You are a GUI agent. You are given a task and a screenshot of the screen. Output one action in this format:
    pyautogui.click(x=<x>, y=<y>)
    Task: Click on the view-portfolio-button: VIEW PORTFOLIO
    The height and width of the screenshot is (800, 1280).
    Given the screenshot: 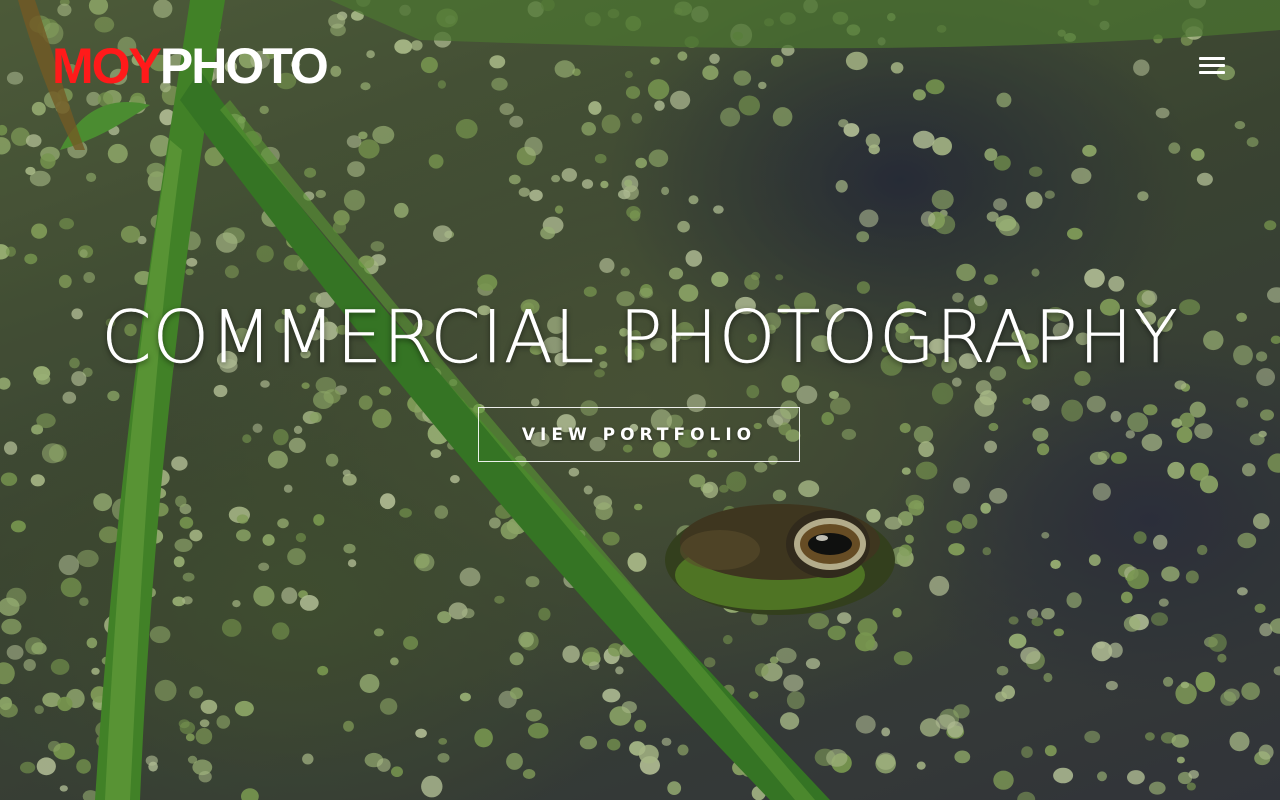 What is the action you would take?
    pyautogui.click(x=639, y=434)
    